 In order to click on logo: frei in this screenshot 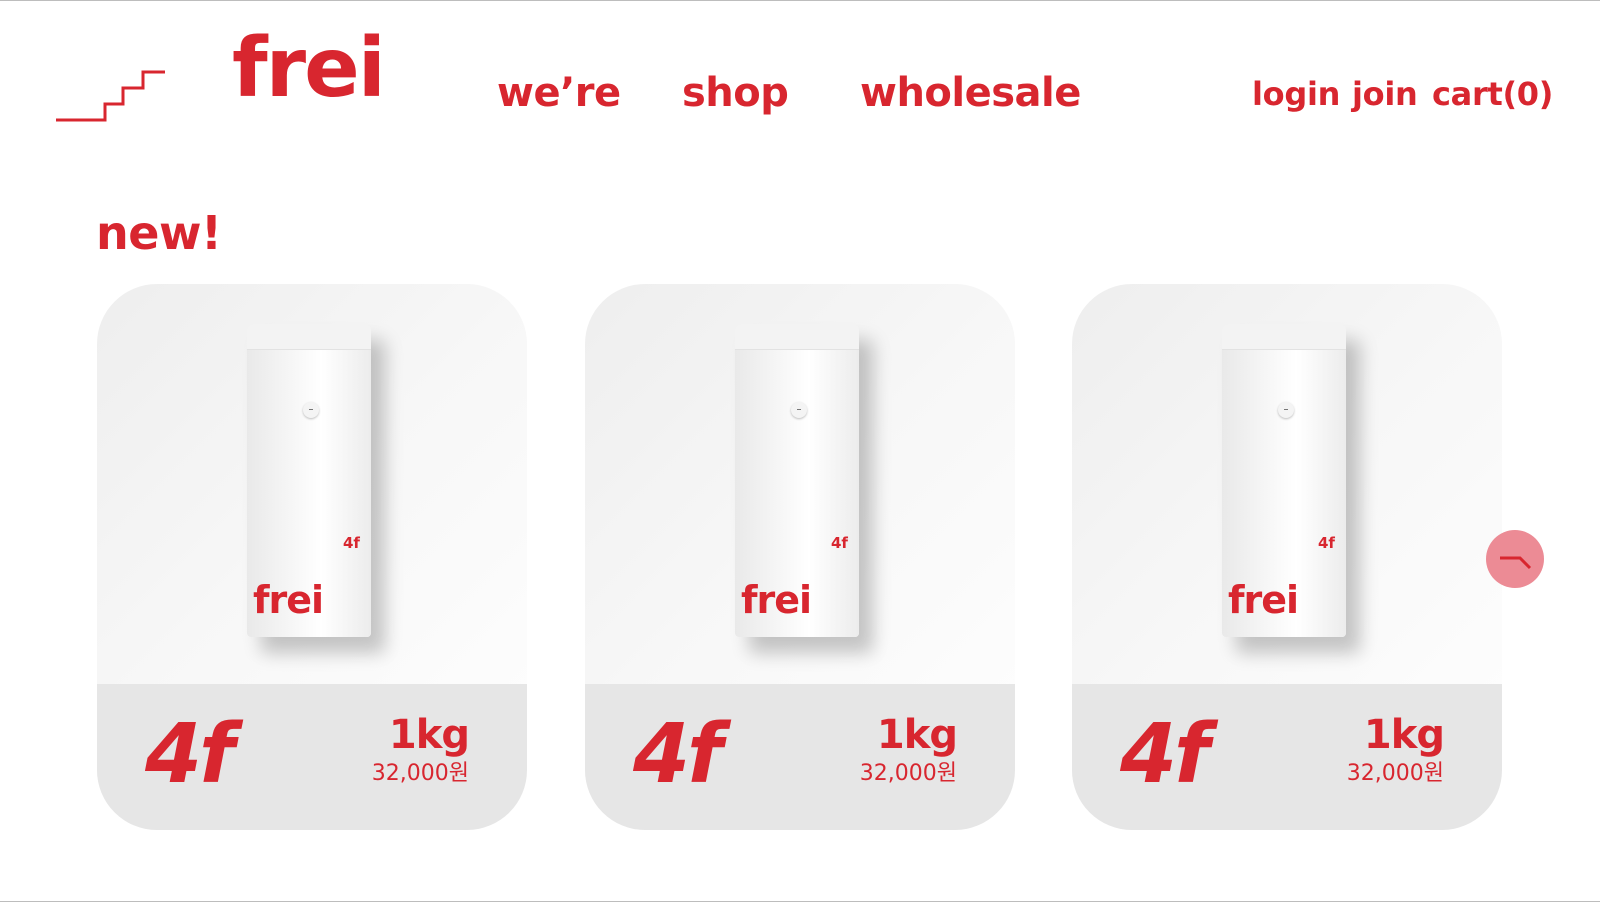, I will do `click(309, 69)`.